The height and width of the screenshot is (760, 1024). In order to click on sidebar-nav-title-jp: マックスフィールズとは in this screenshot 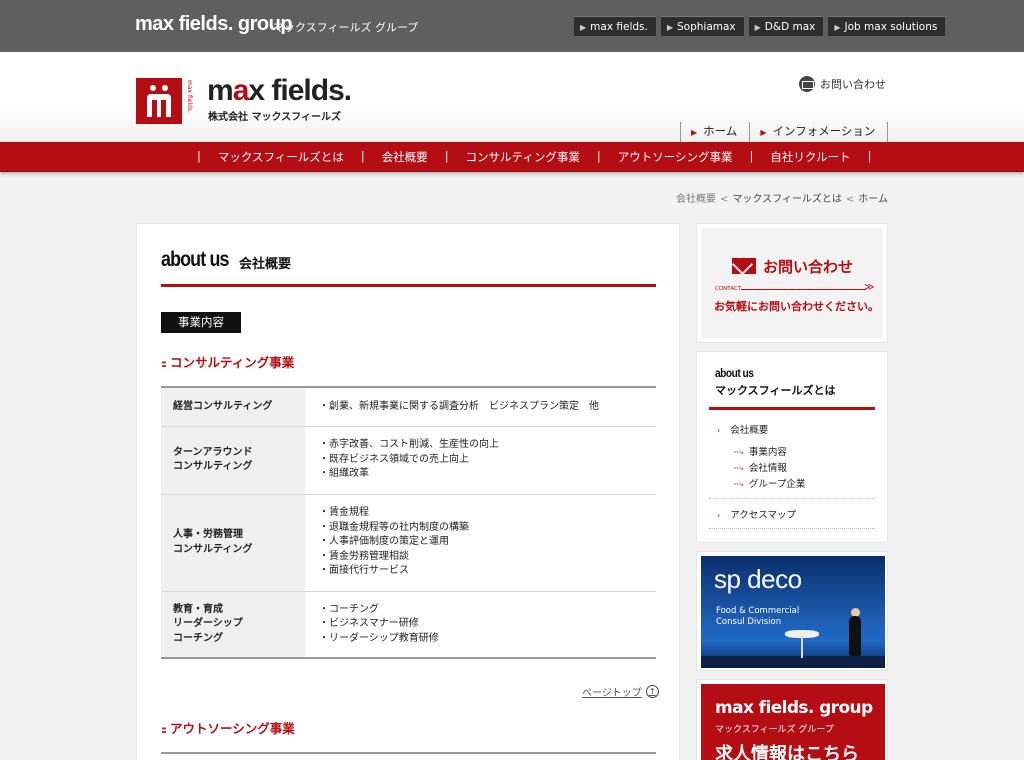, I will do `click(775, 390)`.